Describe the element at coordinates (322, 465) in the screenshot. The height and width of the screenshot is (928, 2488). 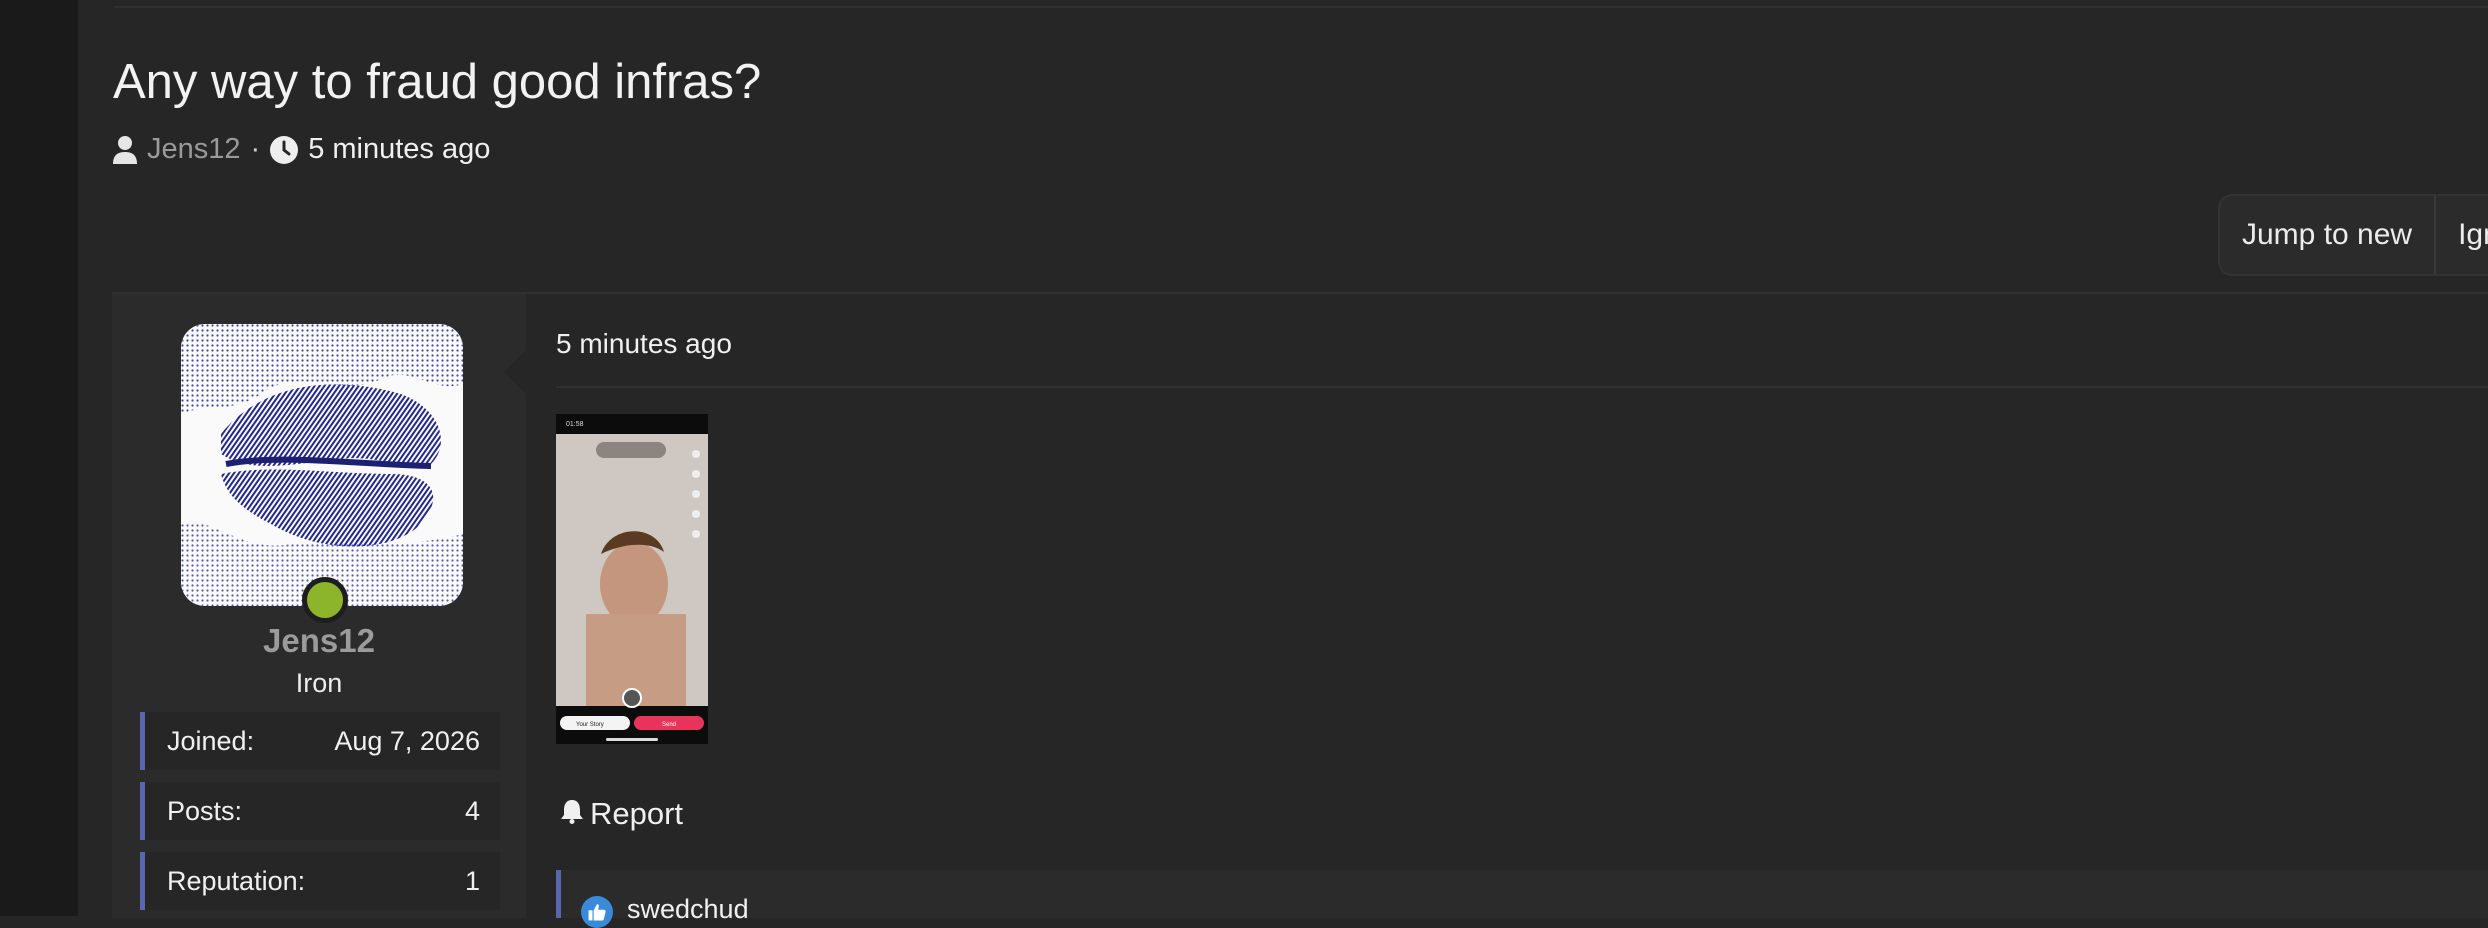
I see `avatar` at that location.